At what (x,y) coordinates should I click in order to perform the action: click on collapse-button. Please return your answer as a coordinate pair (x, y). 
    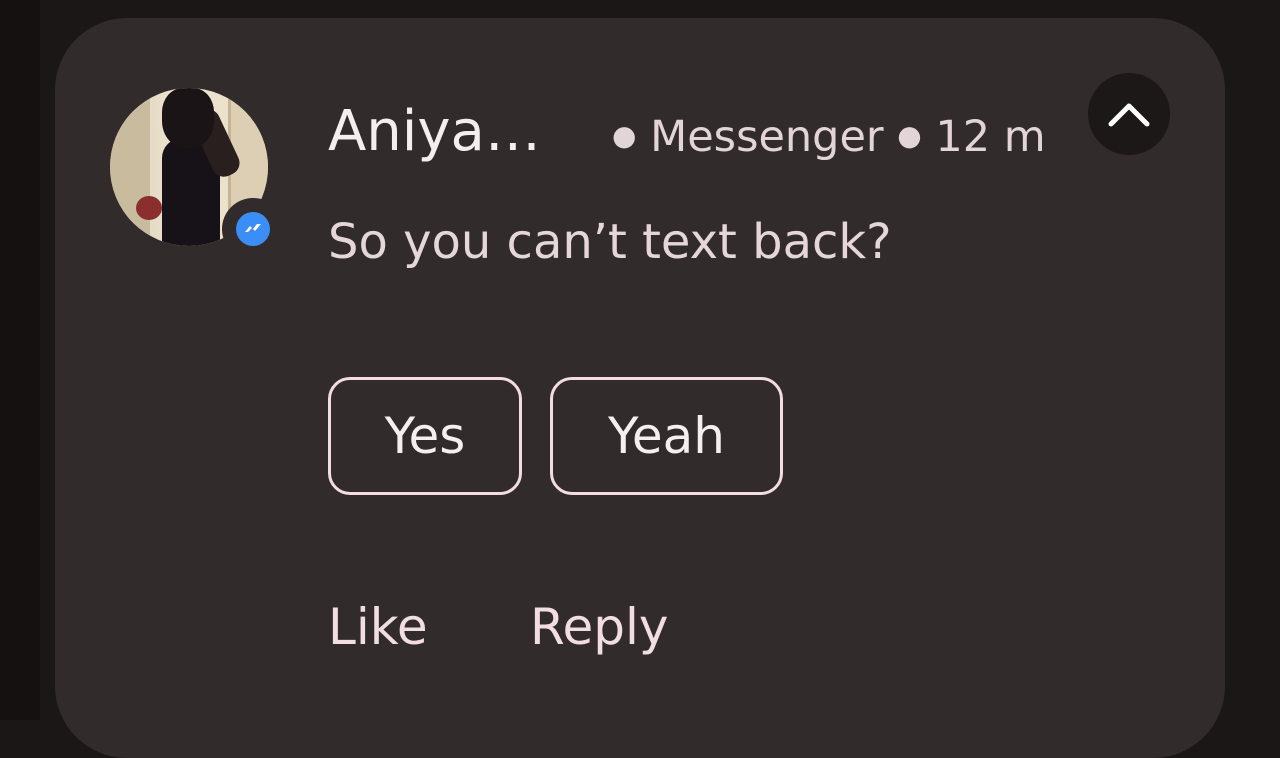
    Looking at the image, I should click on (1129, 114).